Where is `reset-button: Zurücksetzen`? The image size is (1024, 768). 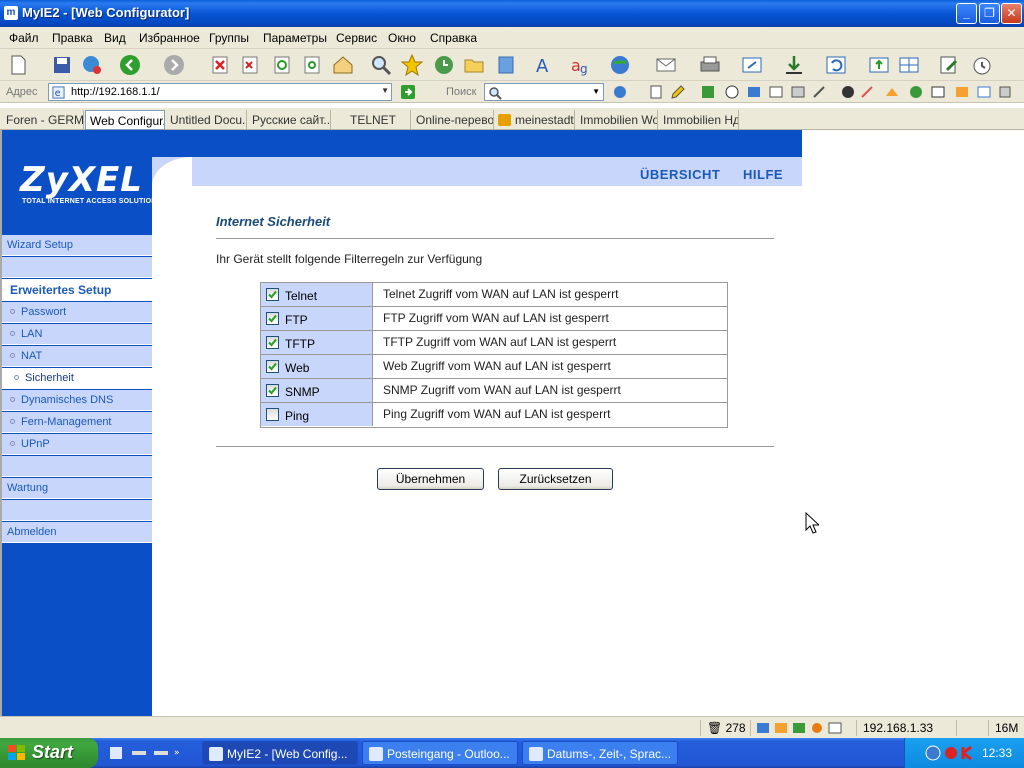 reset-button: Zurücksetzen is located at coordinates (555, 479).